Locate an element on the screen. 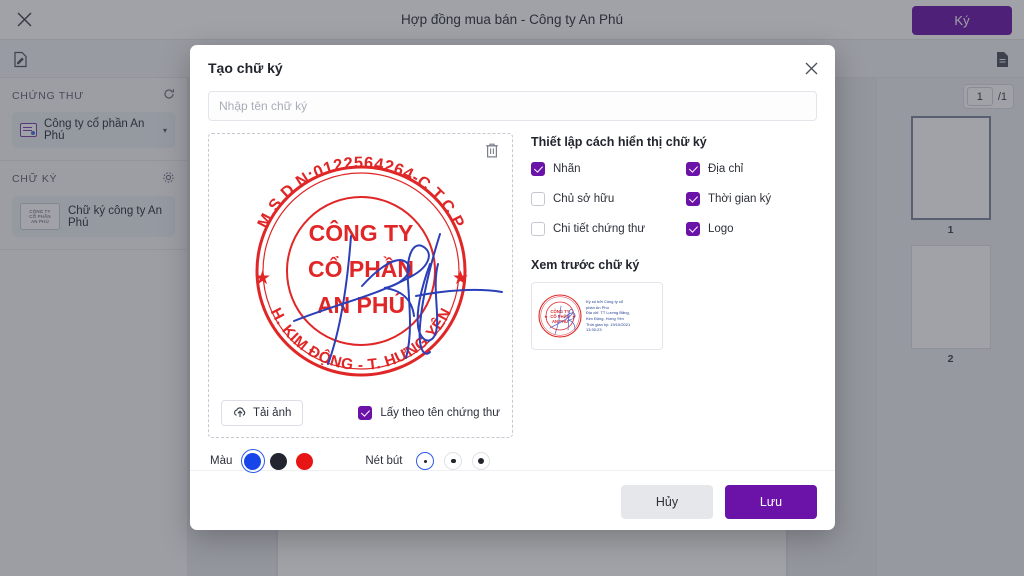 The image size is (1024, 576). option-label: Thời gian ký is located at coordinates (740, 199).